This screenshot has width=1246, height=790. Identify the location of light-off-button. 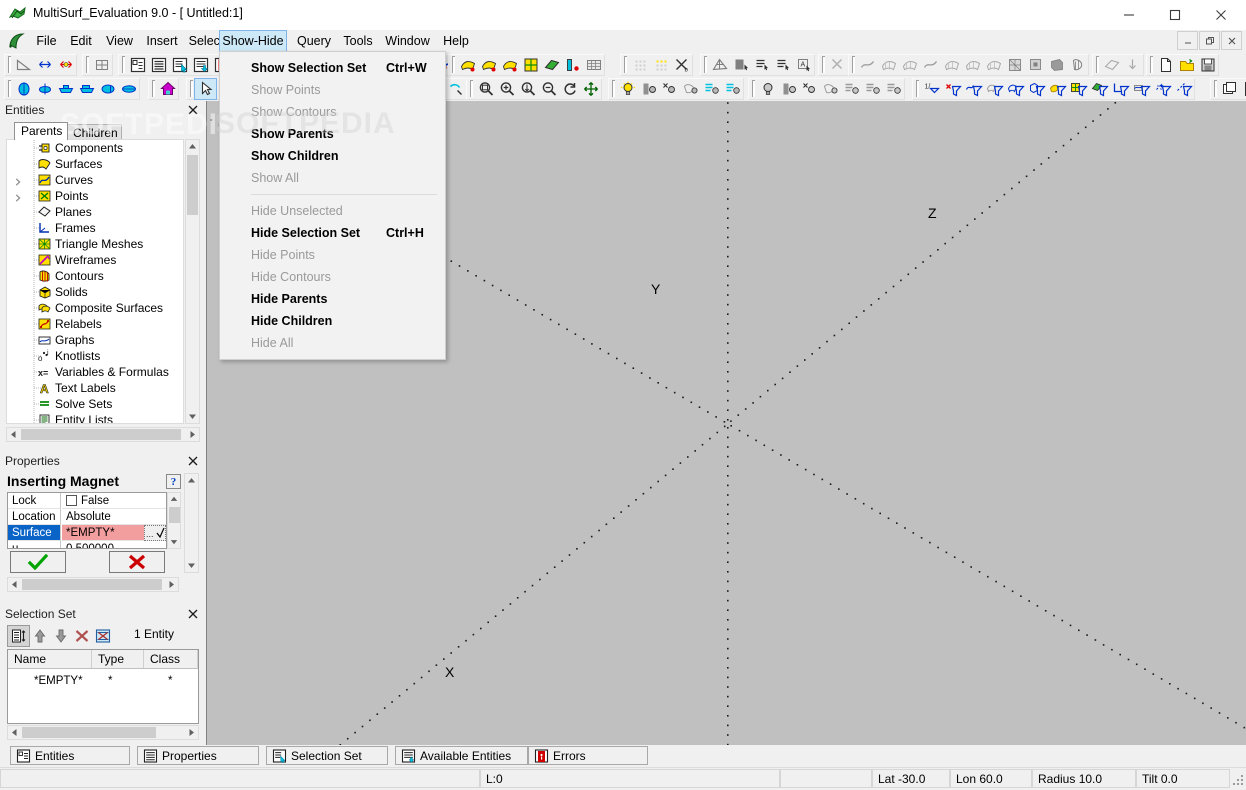
(669, 89).